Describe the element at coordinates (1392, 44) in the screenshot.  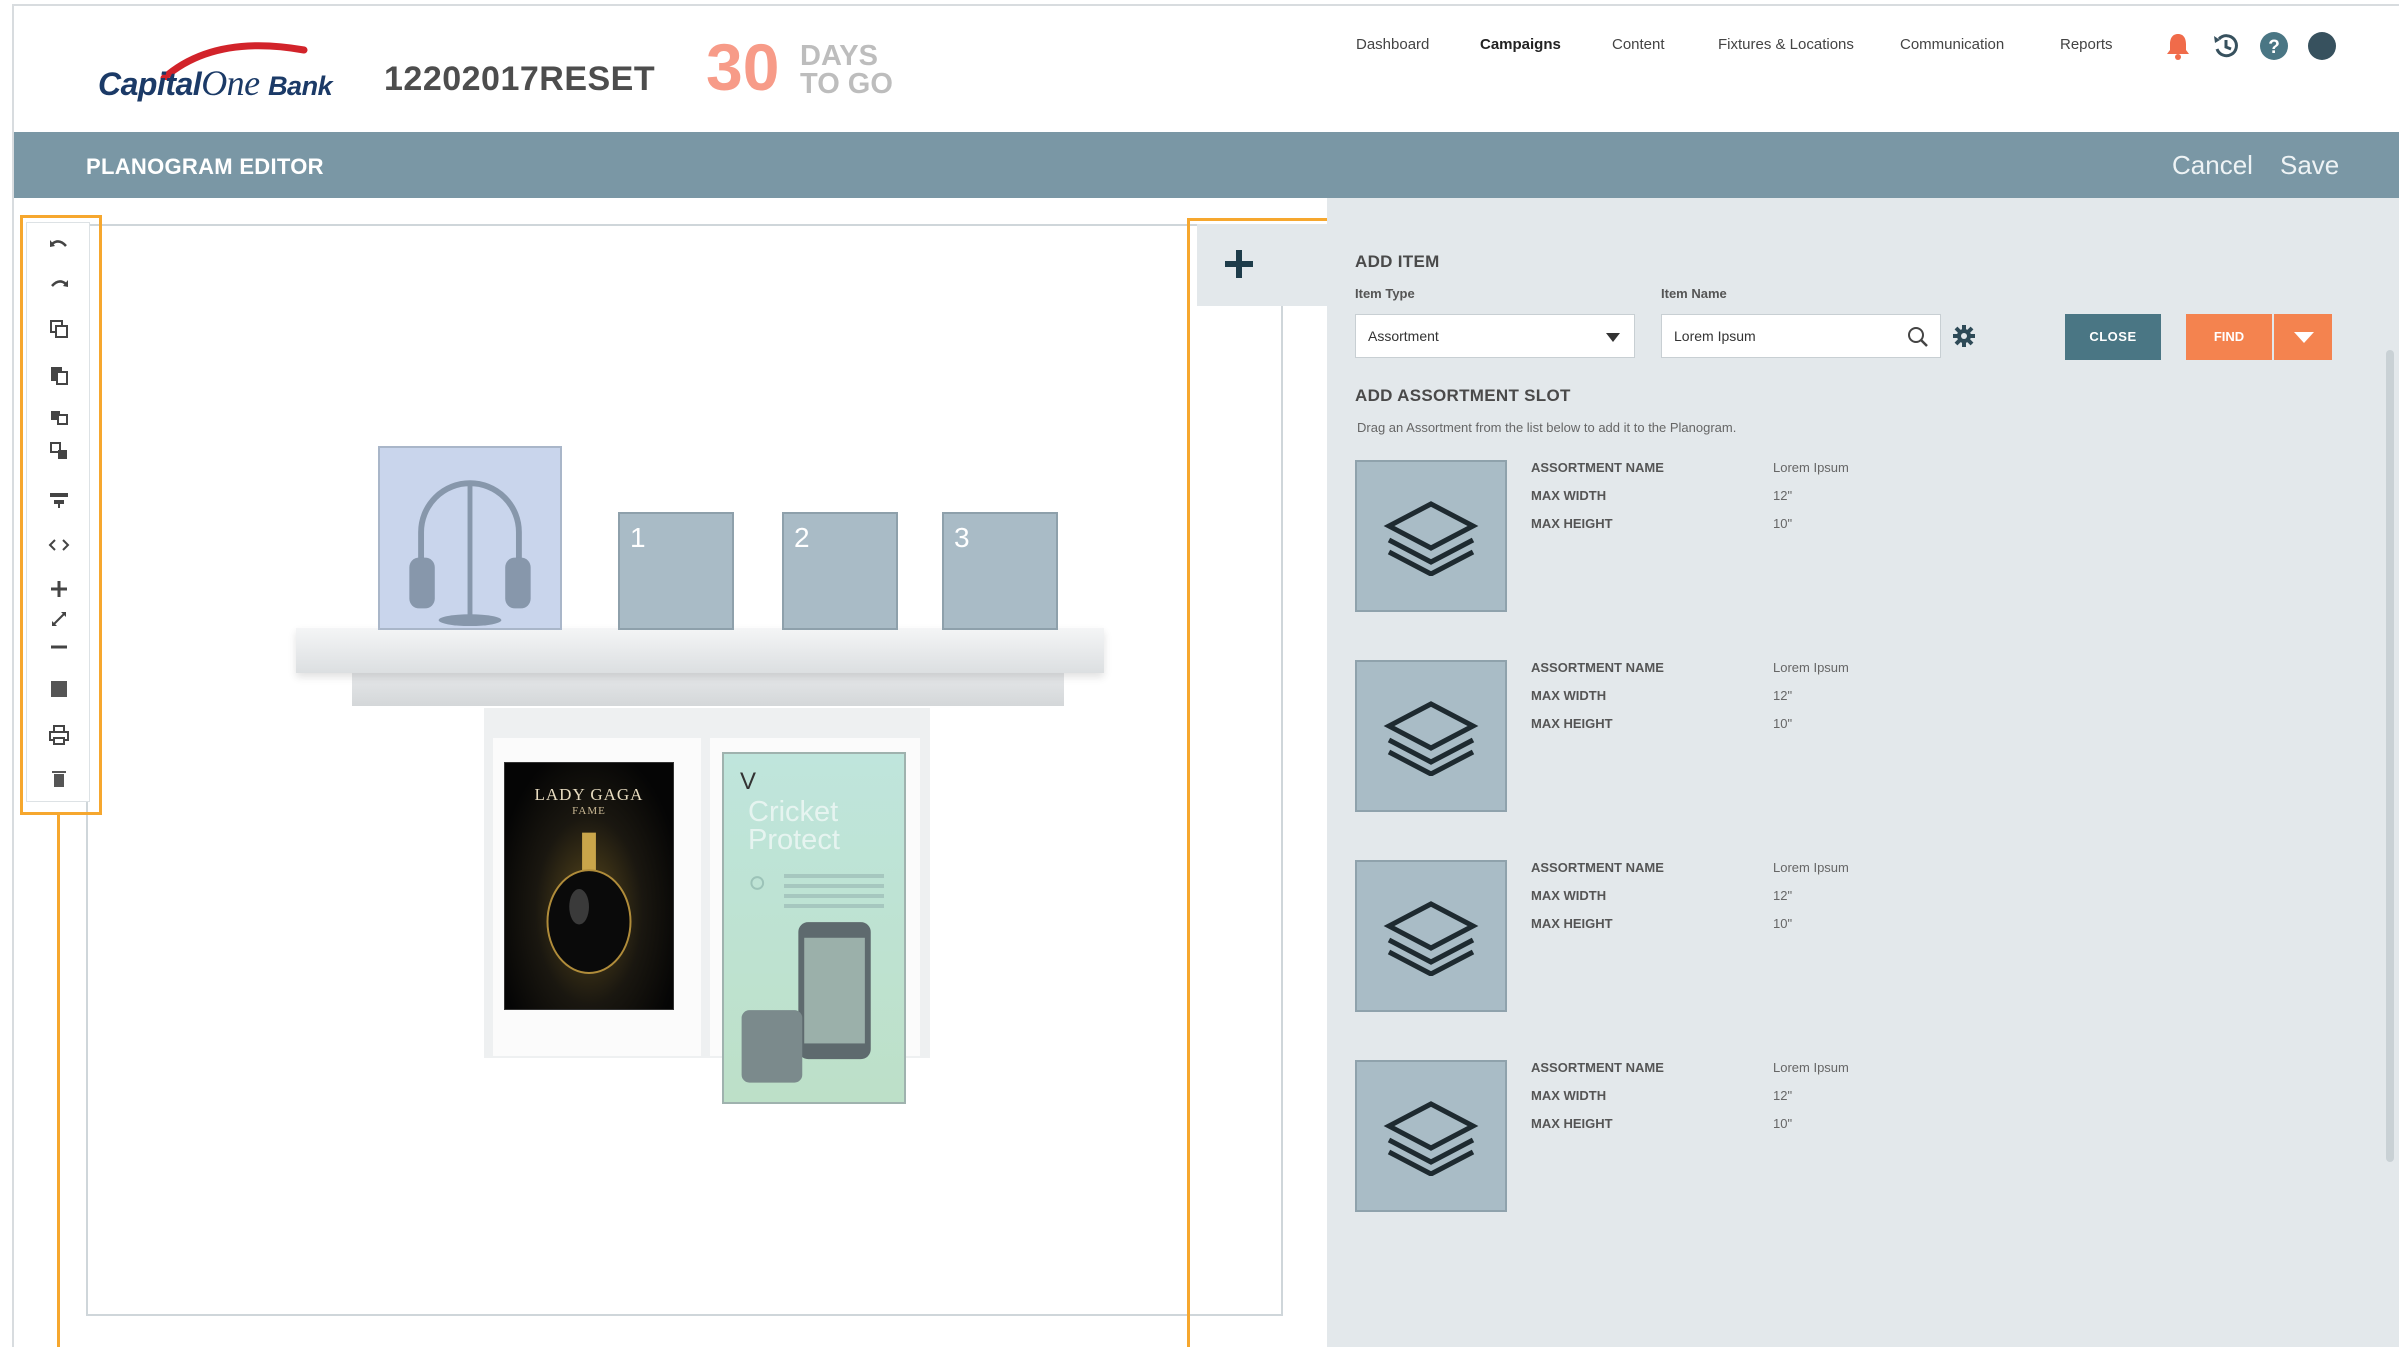
I see `nav-dashboard: Dashboard` at that location.